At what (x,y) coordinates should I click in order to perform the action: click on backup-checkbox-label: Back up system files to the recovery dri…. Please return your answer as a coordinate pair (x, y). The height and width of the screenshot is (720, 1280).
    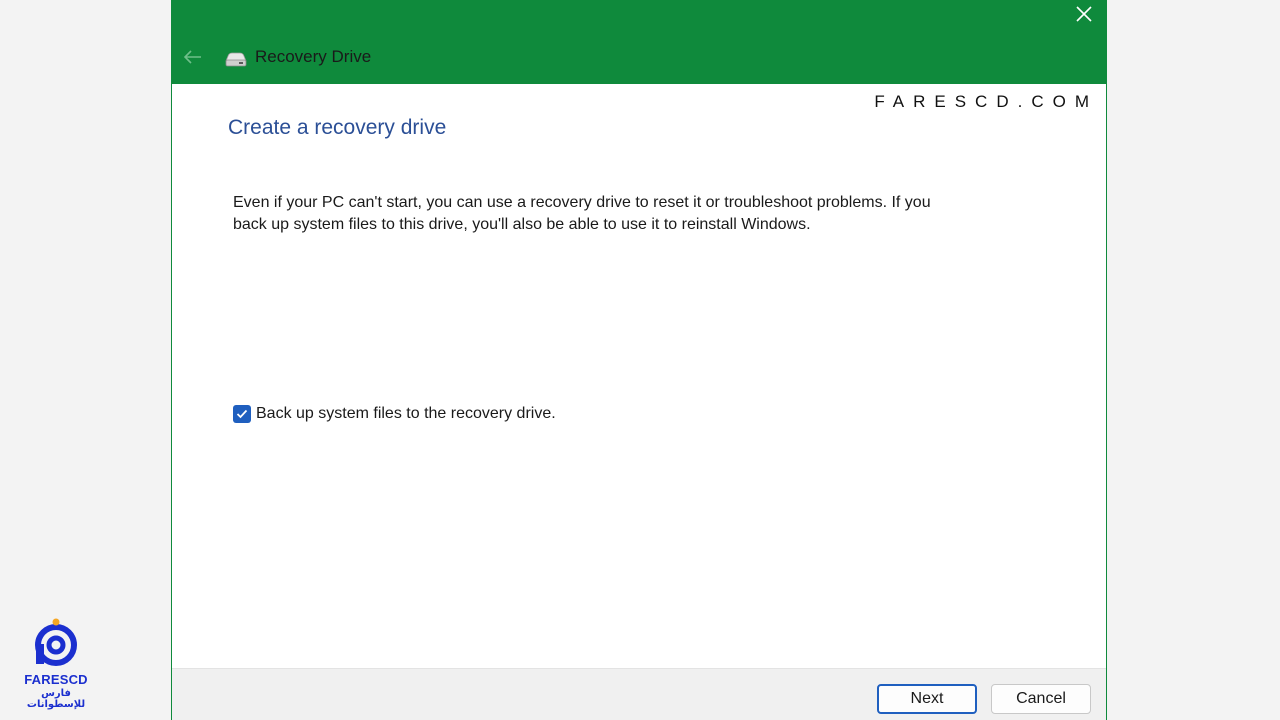
    Looking at the image, I should click on (406, 414).